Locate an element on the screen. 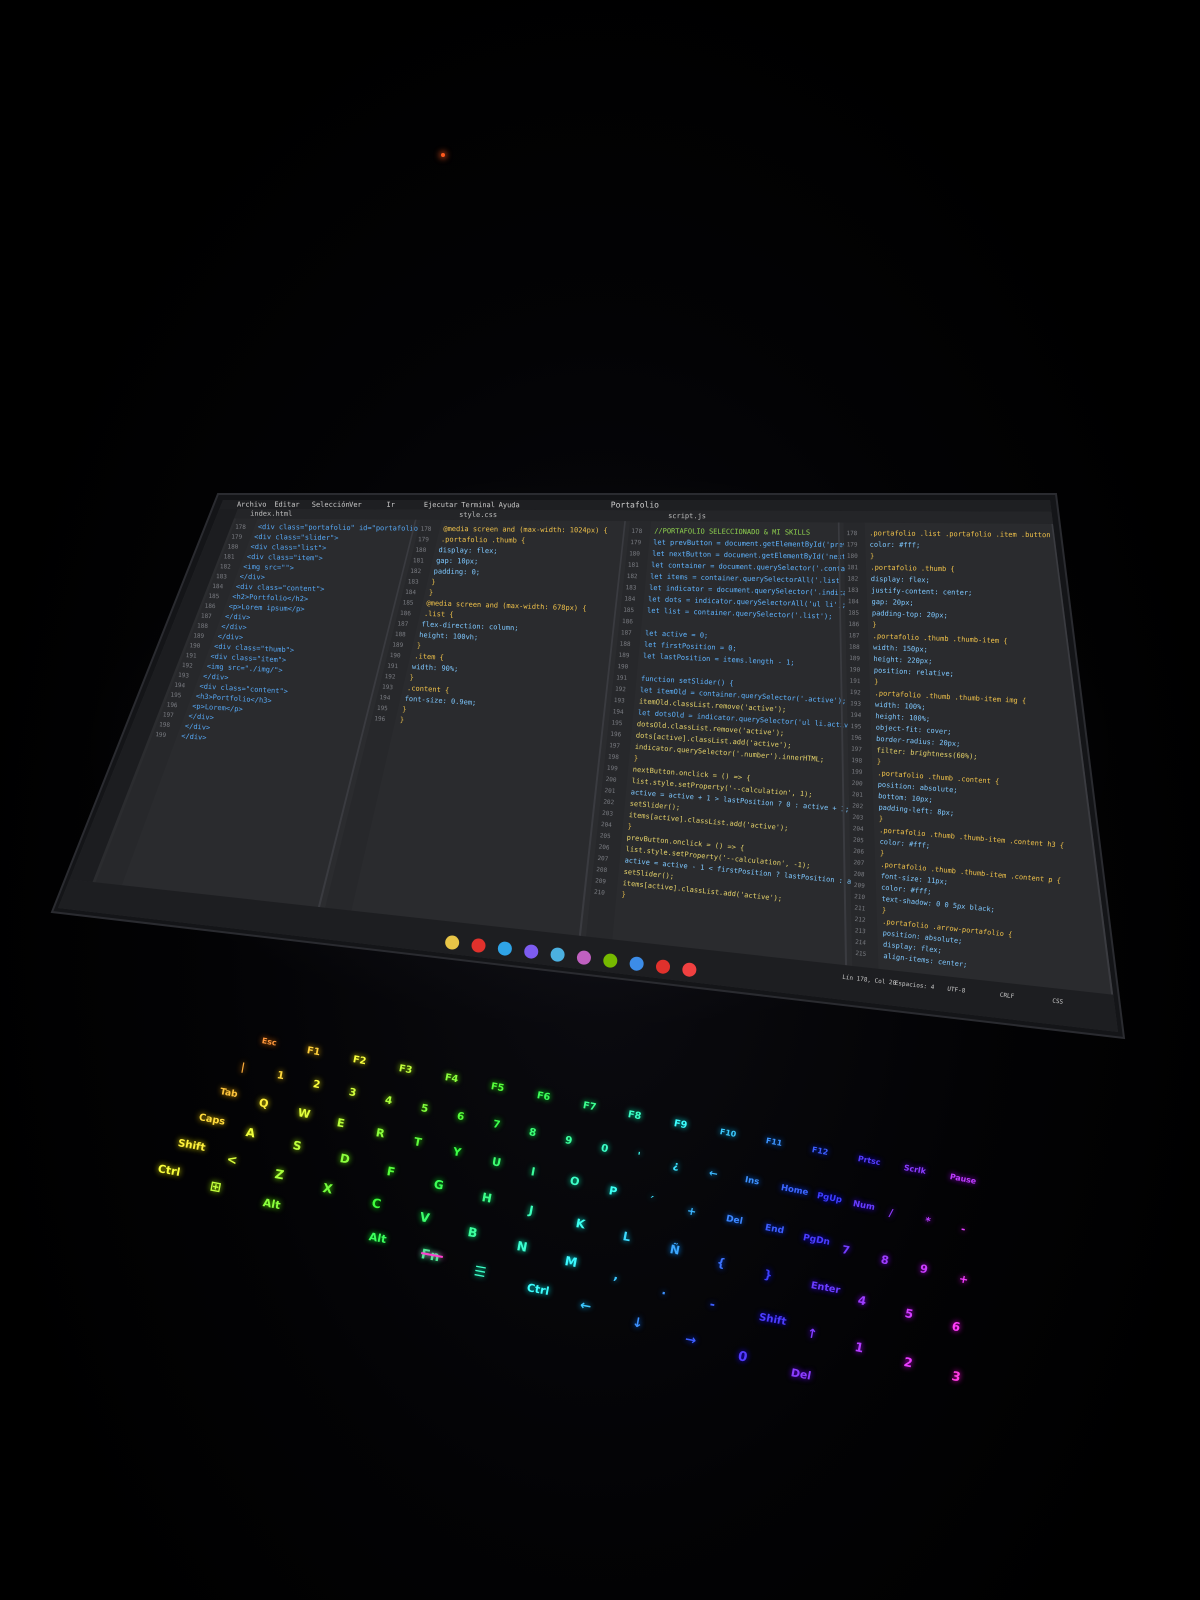  key-f4: F4 is located at coordinates (451, 1078).